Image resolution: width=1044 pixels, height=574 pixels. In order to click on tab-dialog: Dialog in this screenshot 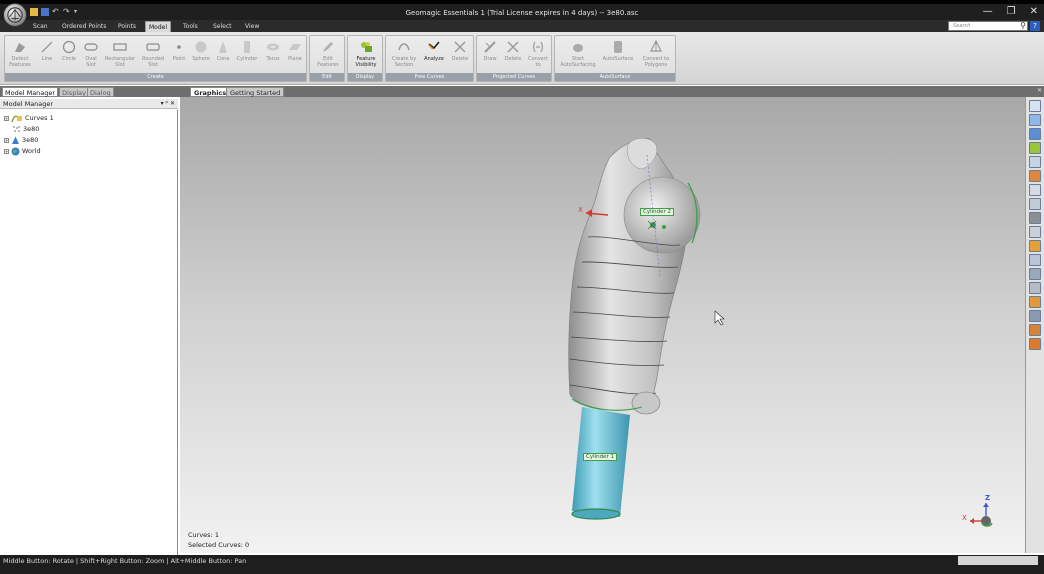, I will do `click(100, 92)`.